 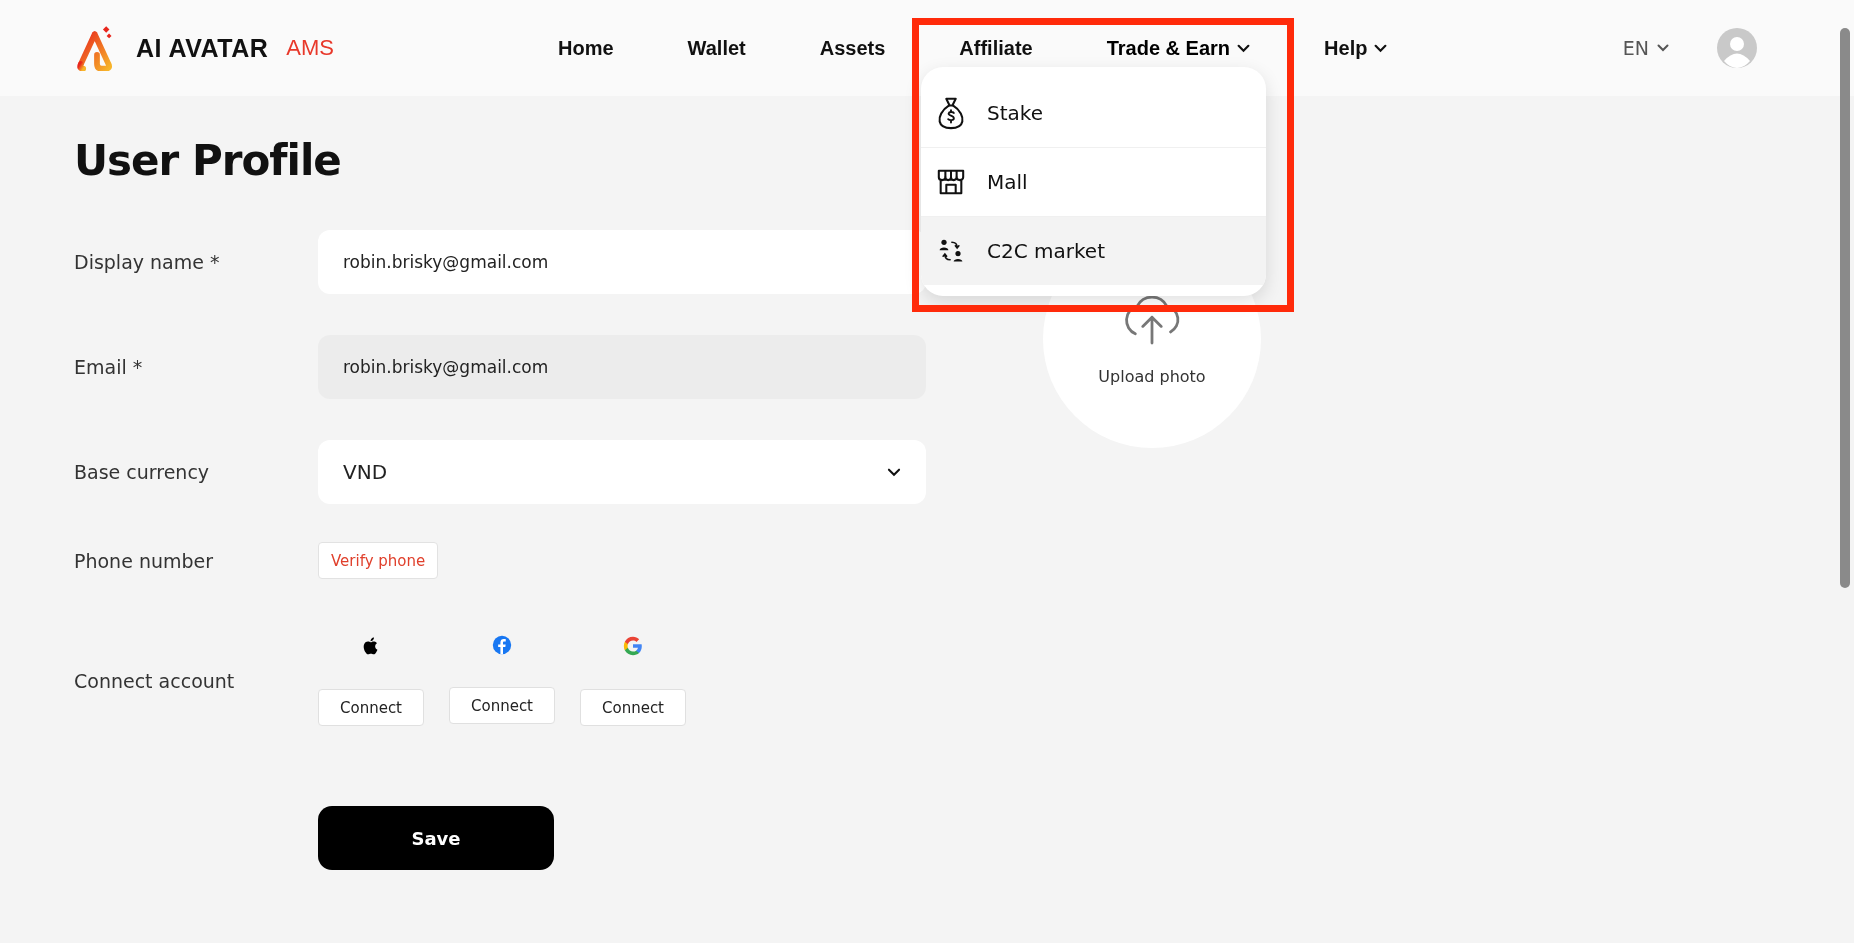 I want to click on display-name-field: robin.brisky@gmail.com, so click(x=622, y=262).